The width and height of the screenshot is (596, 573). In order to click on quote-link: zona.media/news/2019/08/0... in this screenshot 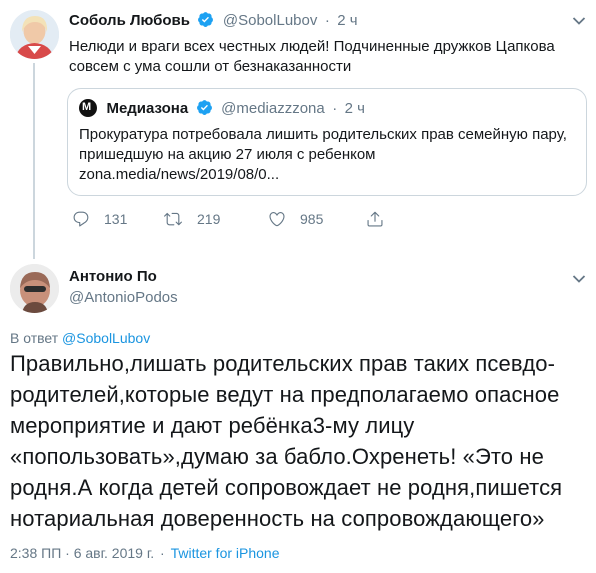, I will do `click(179, 174)`.